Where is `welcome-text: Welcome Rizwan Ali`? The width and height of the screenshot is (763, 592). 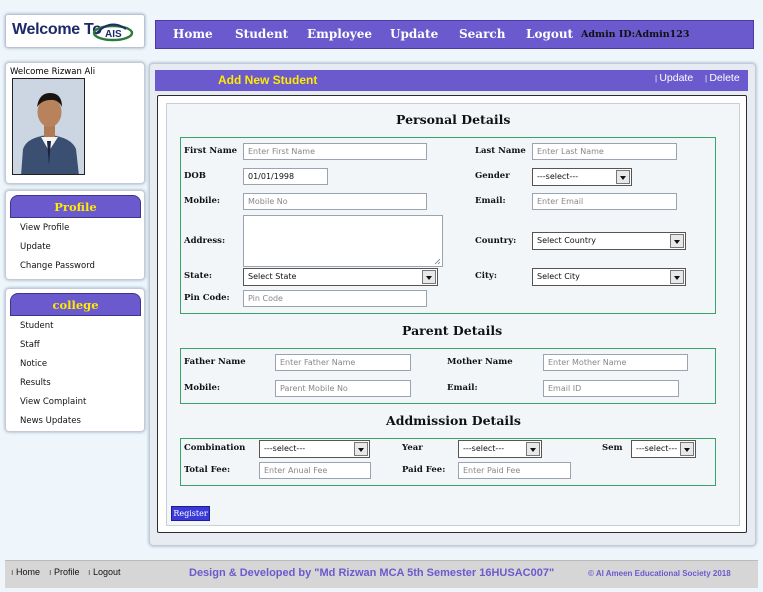 welcome-text: Welcome Rizwan Ali is located at coordinates (53, 72).